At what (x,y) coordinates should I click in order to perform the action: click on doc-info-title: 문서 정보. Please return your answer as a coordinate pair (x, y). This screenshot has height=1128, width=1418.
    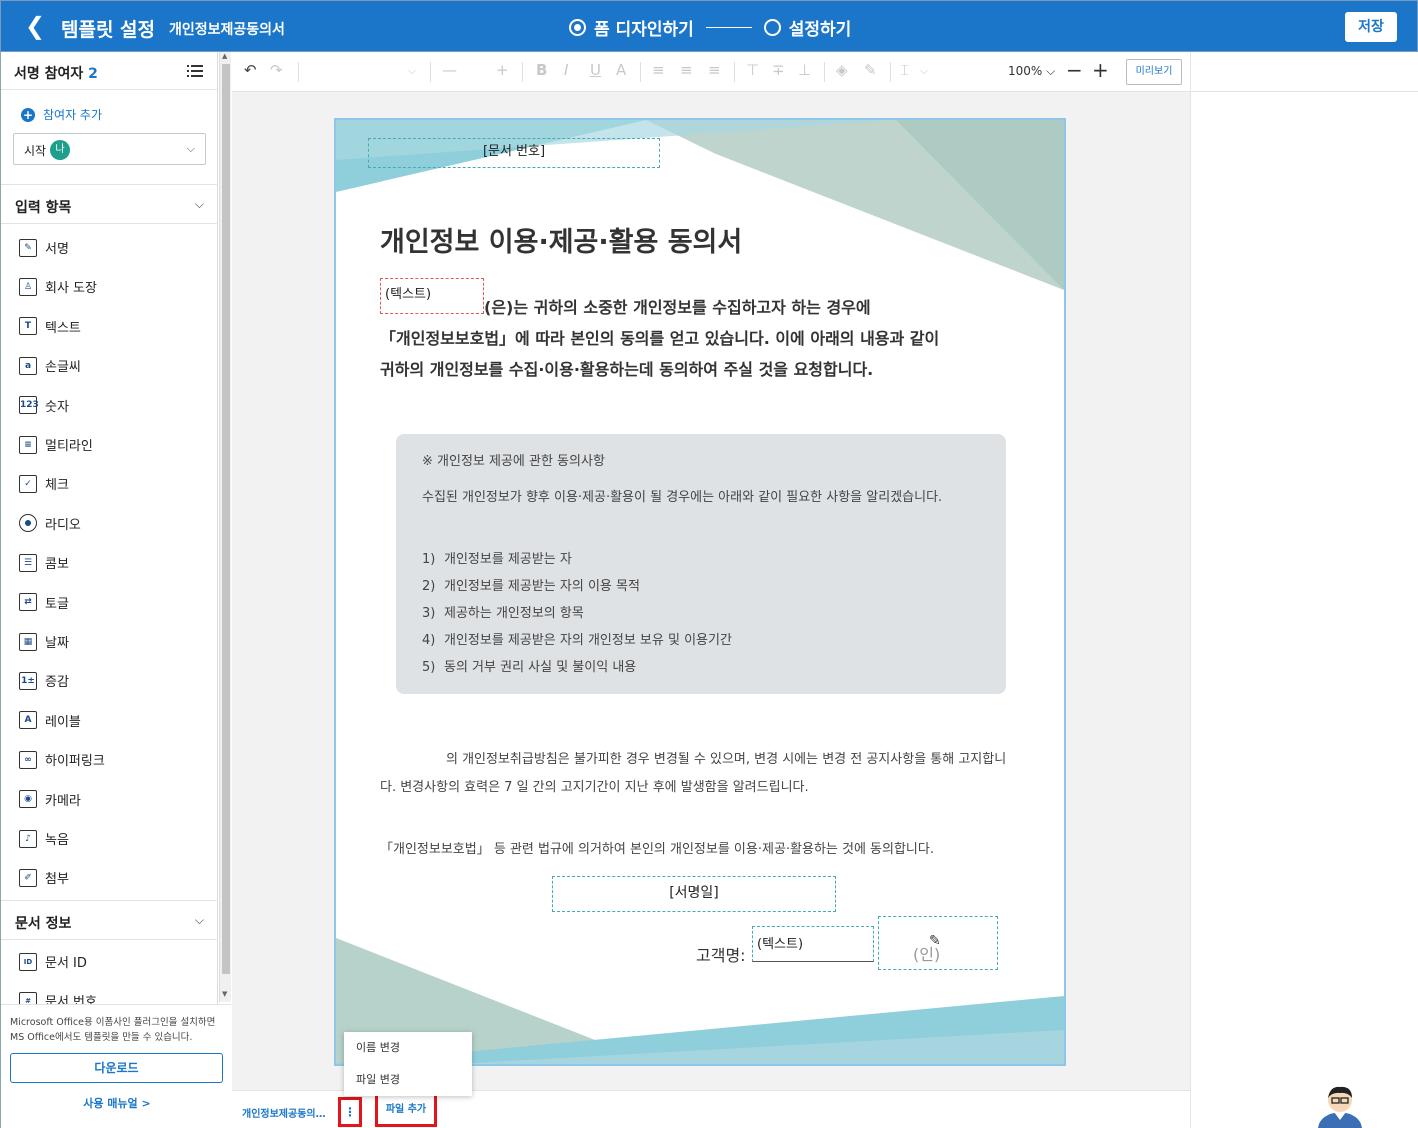
    Looking at the image, I should click on (43, 924).